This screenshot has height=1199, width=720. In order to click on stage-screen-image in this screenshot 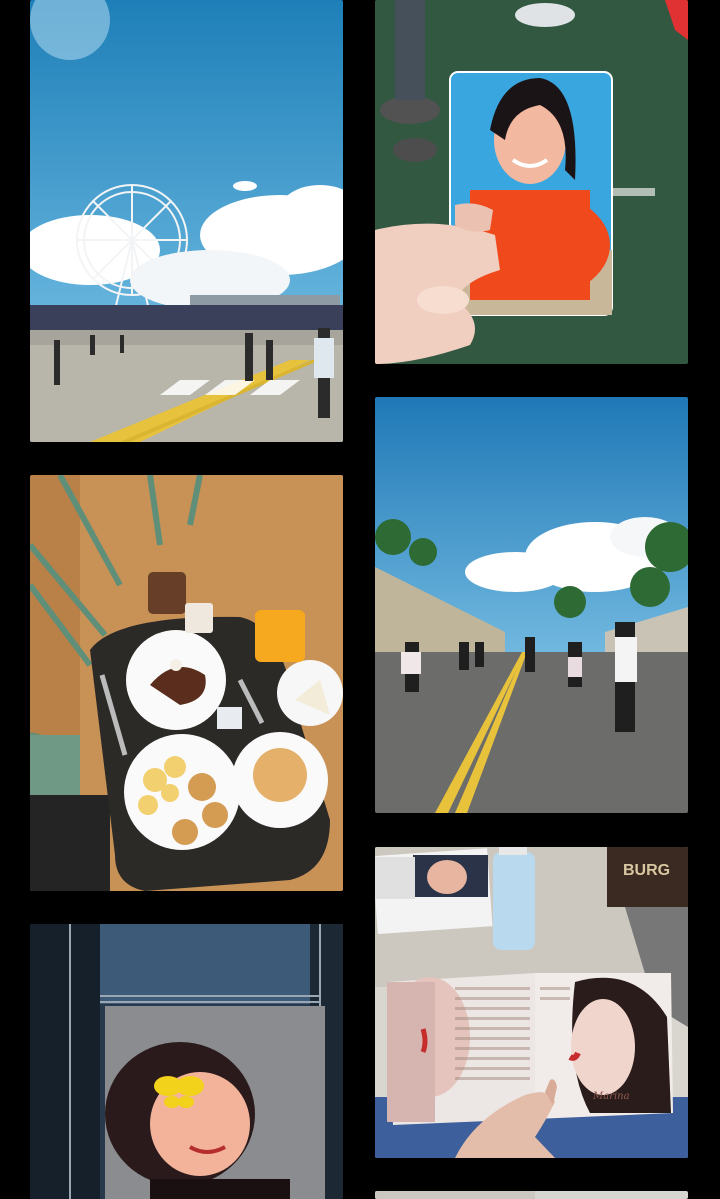, I will do `click(186, 1061)`.